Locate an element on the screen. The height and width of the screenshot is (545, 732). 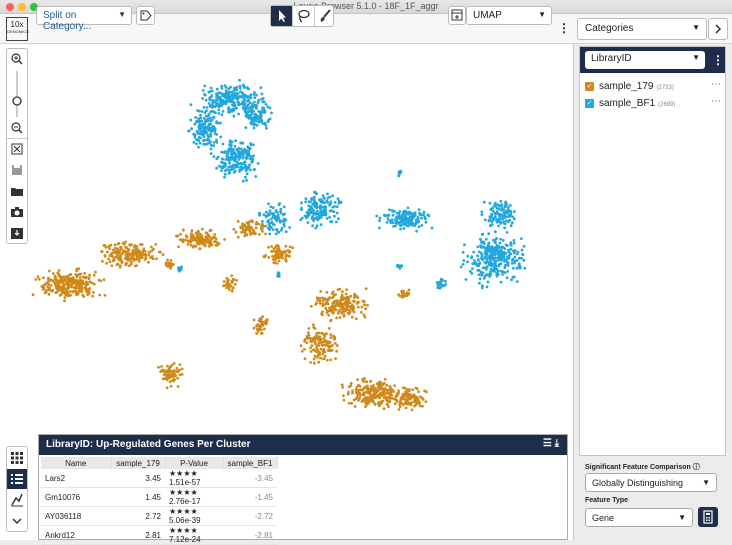
grid-view-icon is located at coordinates (17, 458).